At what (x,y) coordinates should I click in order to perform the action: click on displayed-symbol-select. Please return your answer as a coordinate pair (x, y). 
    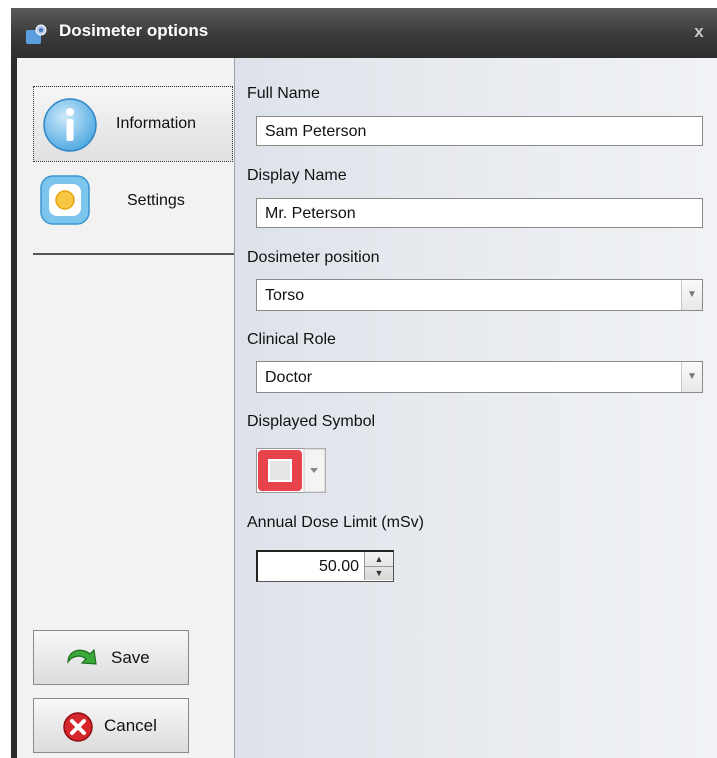
    Looking at the image, I should click on (291, 470).